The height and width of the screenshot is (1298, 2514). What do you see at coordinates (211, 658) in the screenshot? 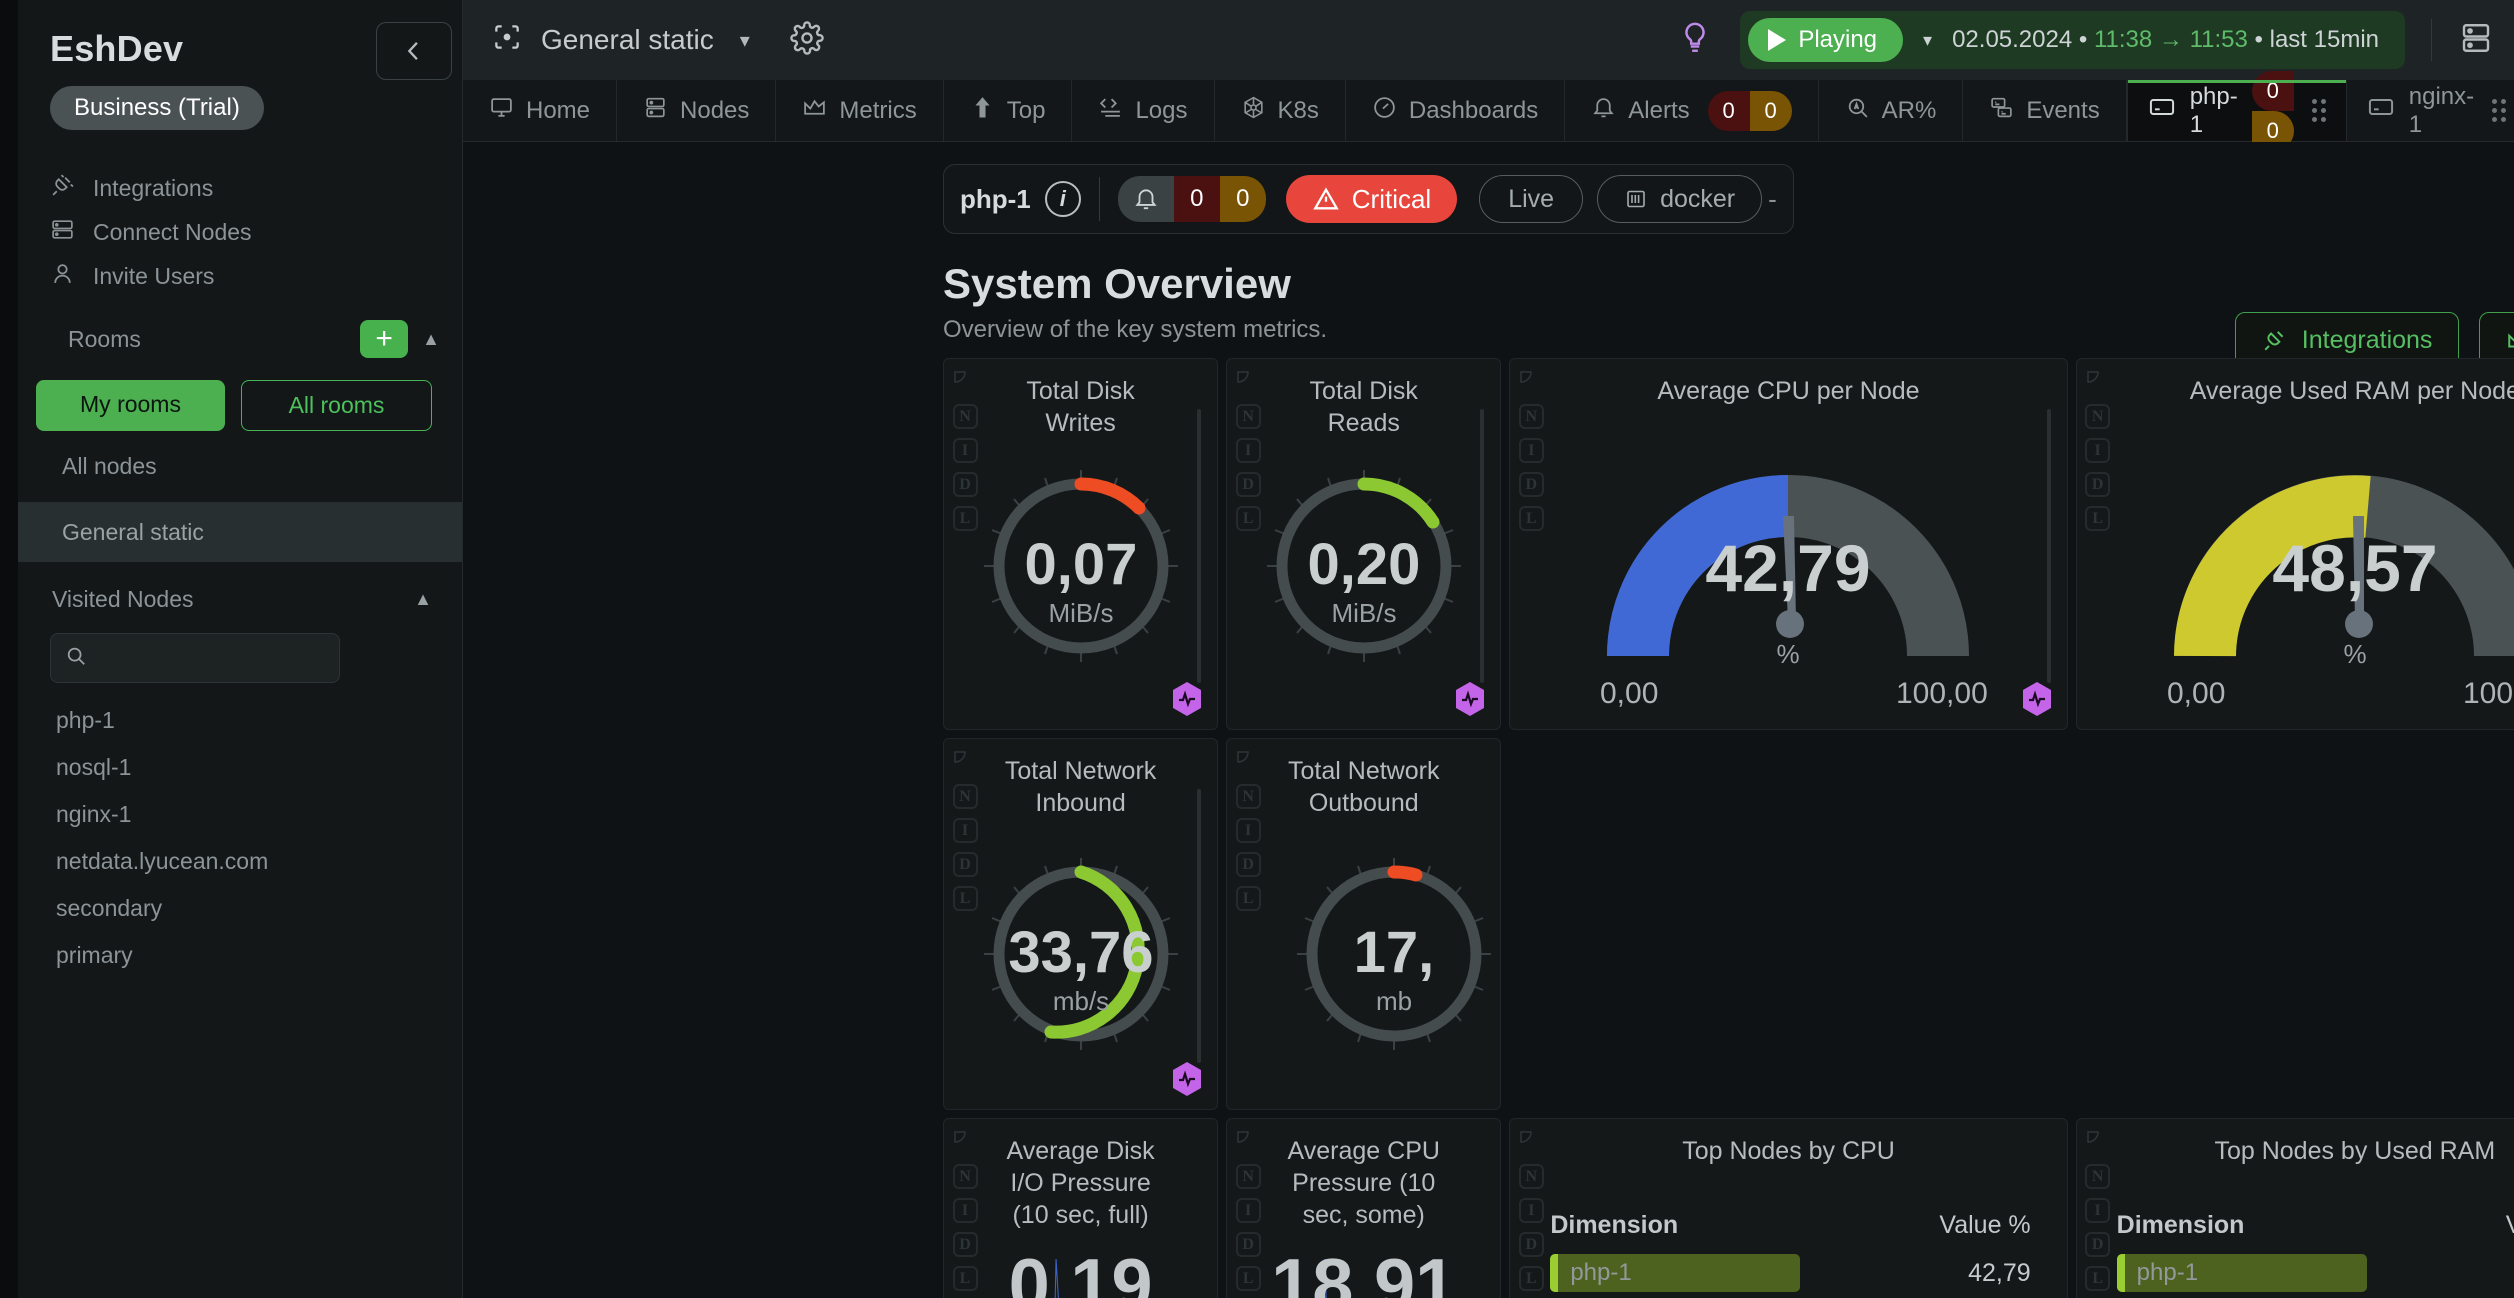
I see `search-input` at bounding box center [211, 658].